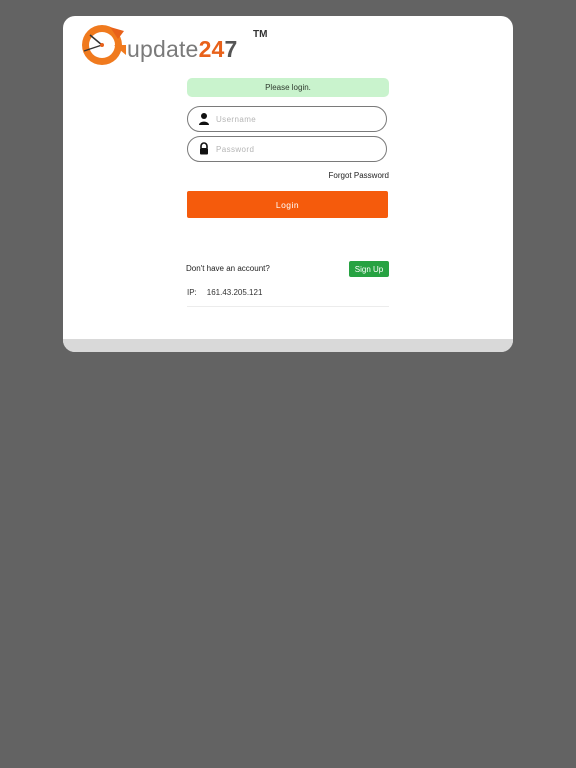  Describe the element at coordinates (296, 119) in the screenshot. I see `username-input` at that location.